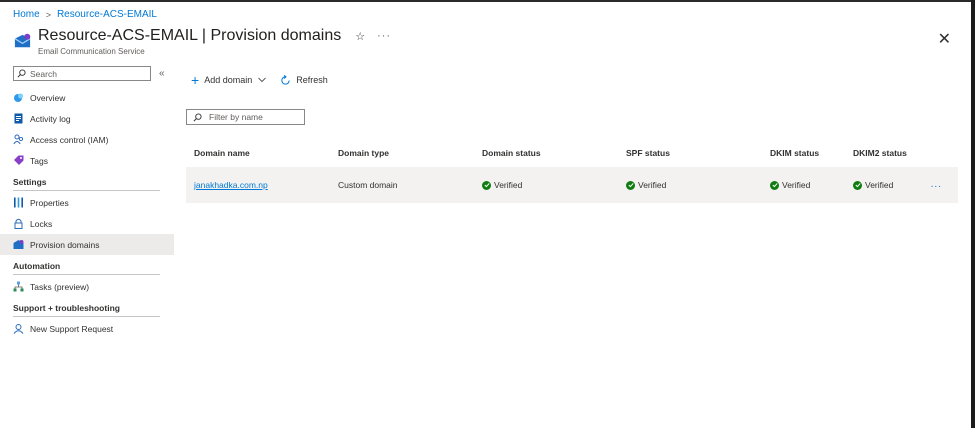 Image resolution: width=975 pixels, height=428 pixels. Describe the element at coordinates (30, 182) in the screenshot. I see `sidebar-section-settings: Settings` at that location.